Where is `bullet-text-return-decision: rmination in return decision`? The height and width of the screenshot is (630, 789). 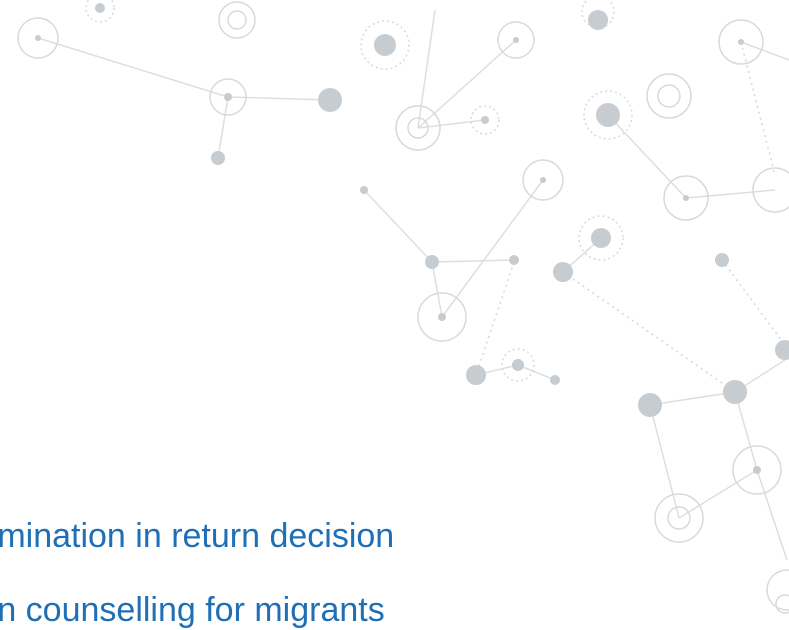
bullet-text-return-decision: rmination in return decision is located at coordinates (197, 536).